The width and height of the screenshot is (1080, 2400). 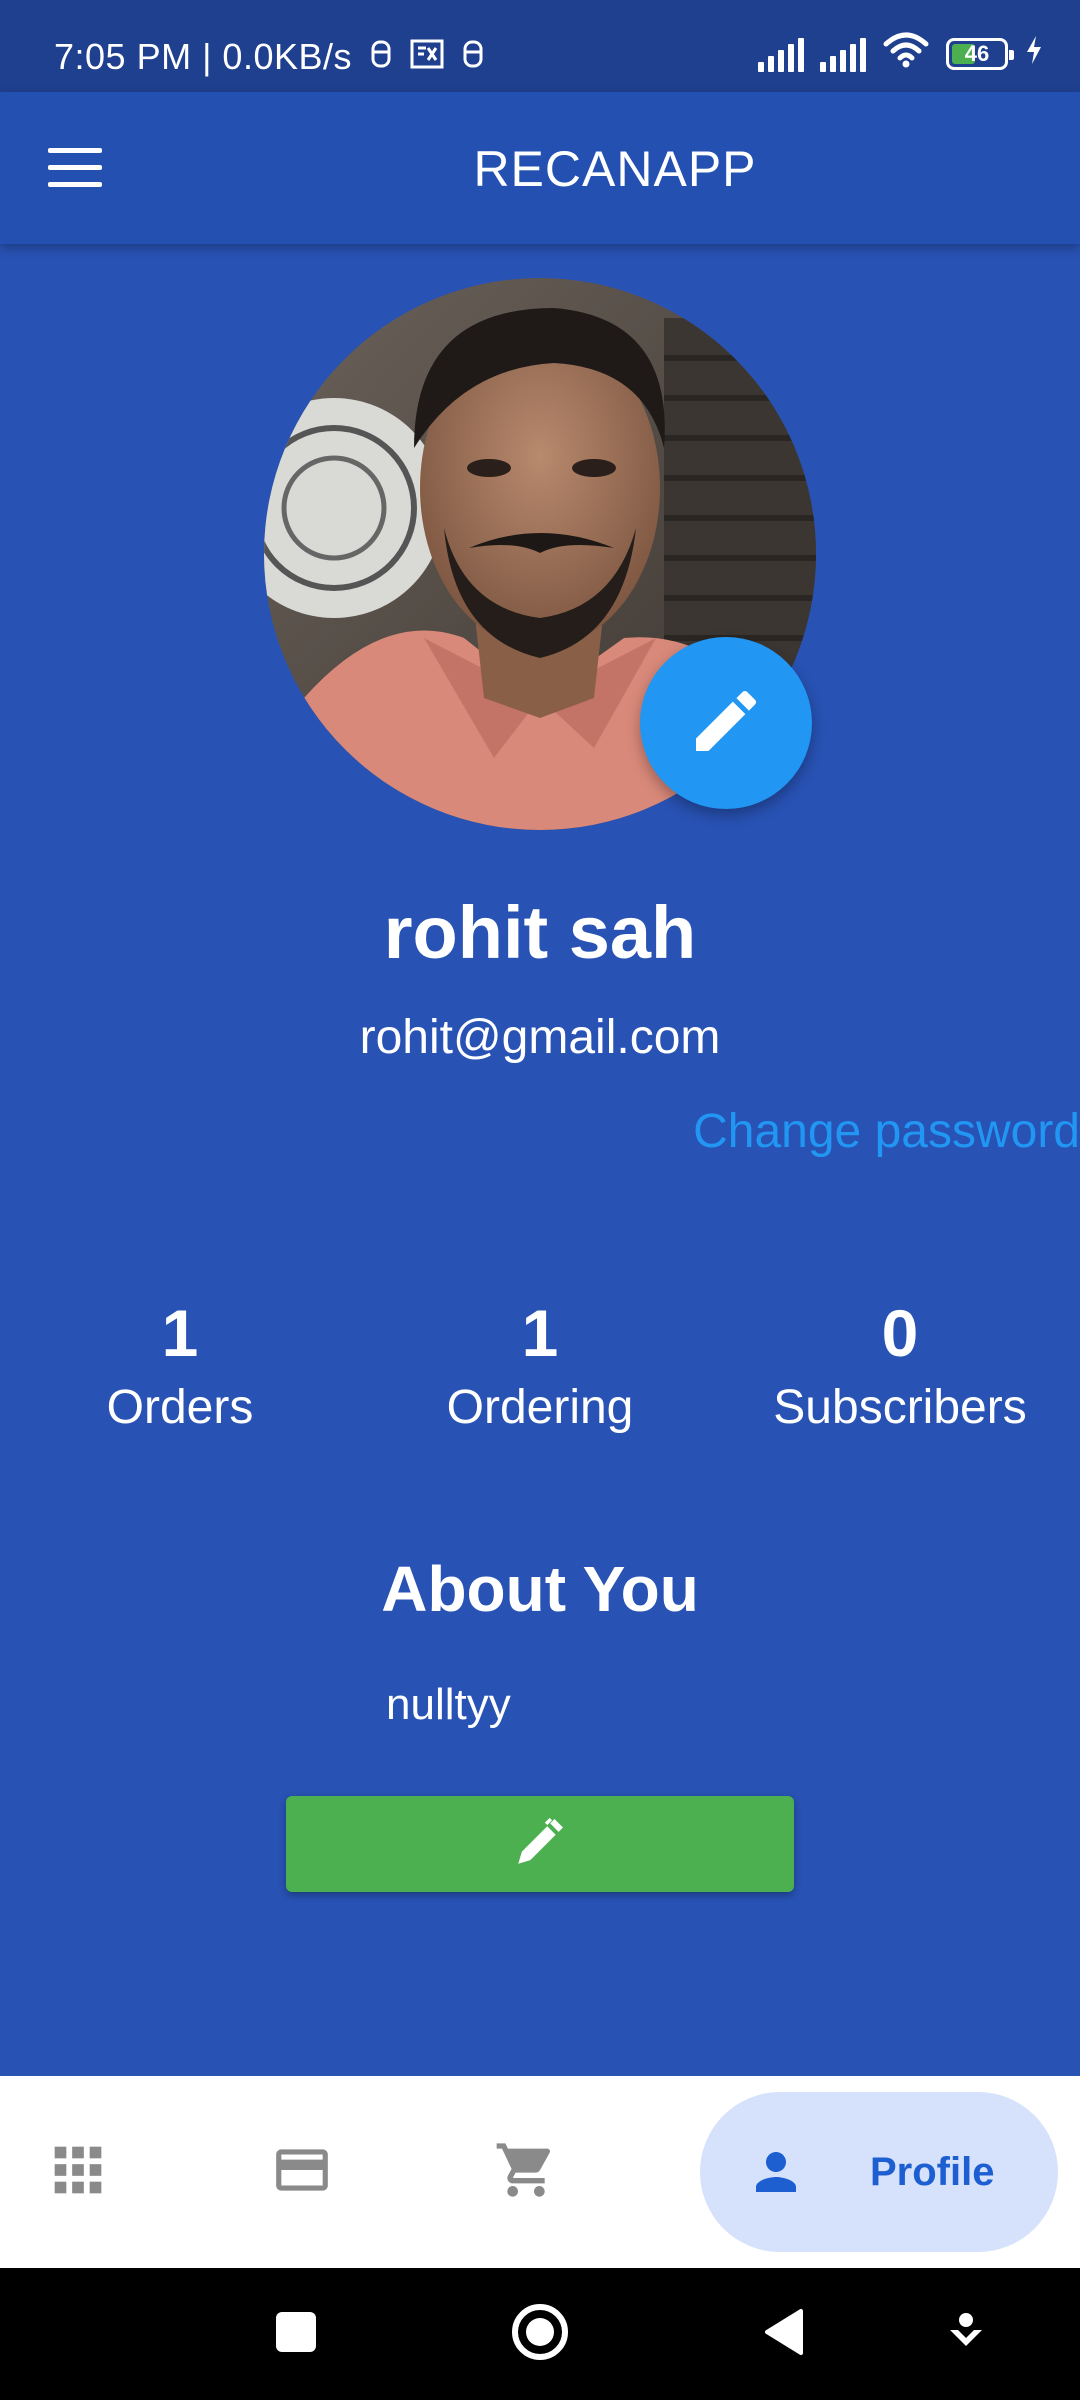 What do you see at coordinates (900, 1333) in the screenshot?
I see `stat-count: 0` at bounding box center [900, 1333].